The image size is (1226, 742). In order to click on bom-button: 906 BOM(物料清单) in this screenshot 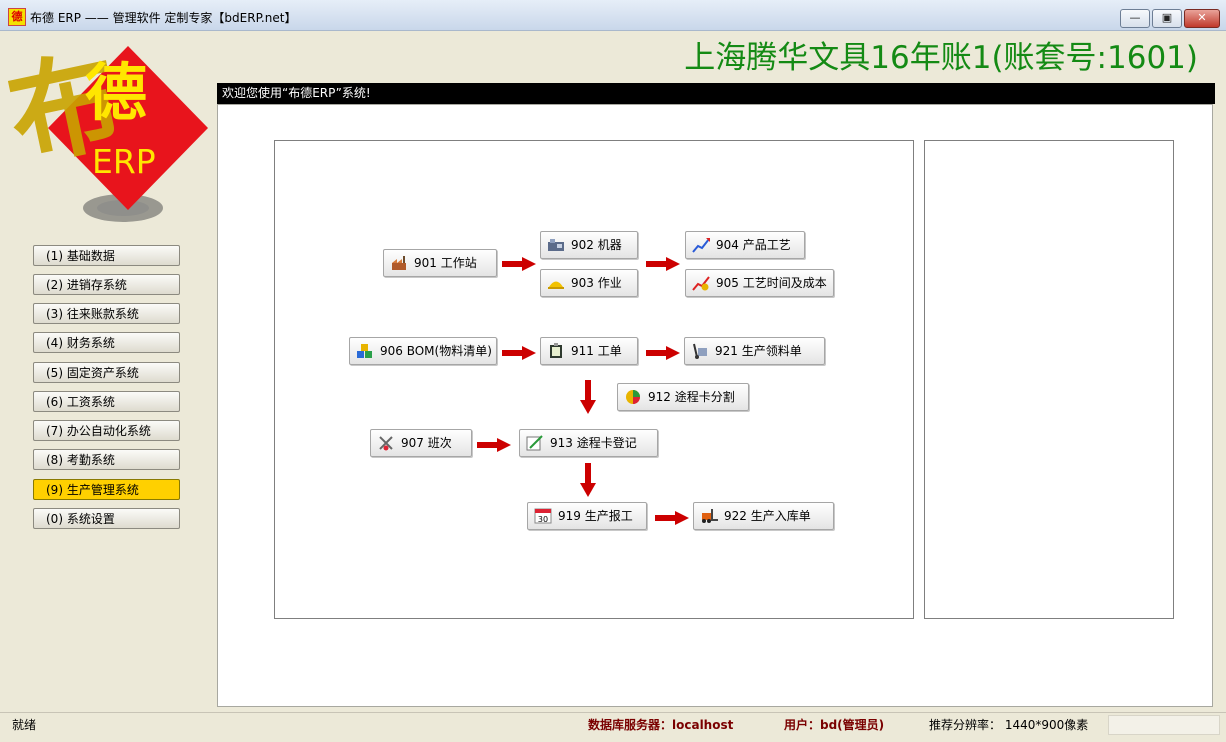, I will do `click(423, 351)`.